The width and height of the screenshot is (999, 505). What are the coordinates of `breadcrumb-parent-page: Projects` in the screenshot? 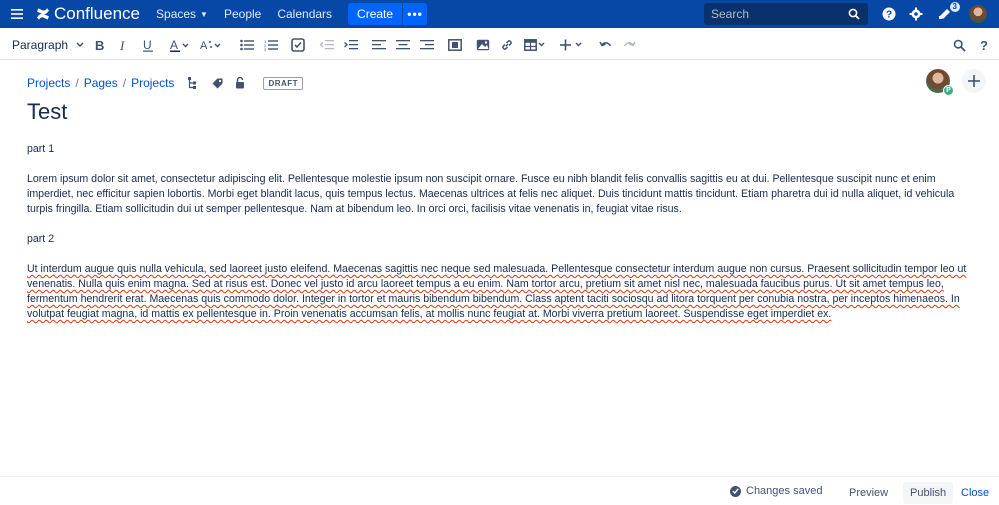 It's located at (152, 83).